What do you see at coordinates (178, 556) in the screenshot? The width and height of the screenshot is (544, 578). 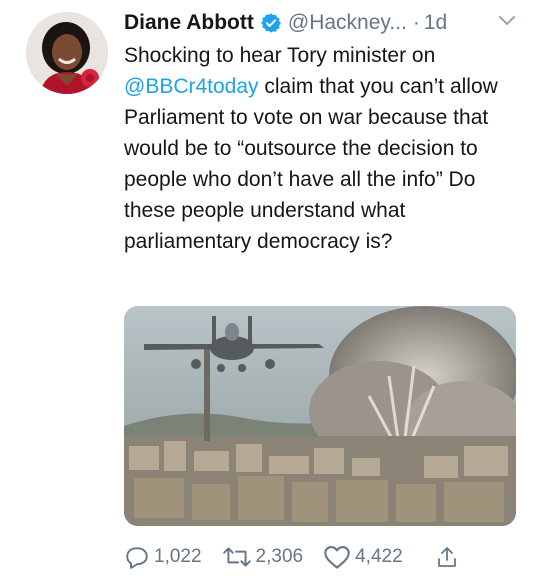 I see `reply-count: 1,022` at bounding box center [178, 556].